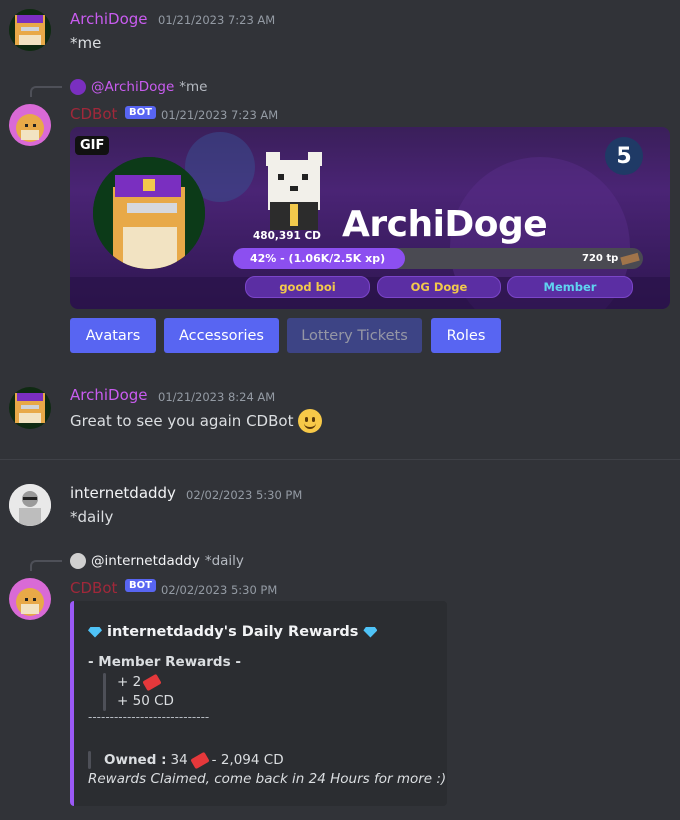 This screenshot has width=680, height=820. Describe the element at coordinates (193, 87) in the screenshot. I see `reply-text: *me` at that location.